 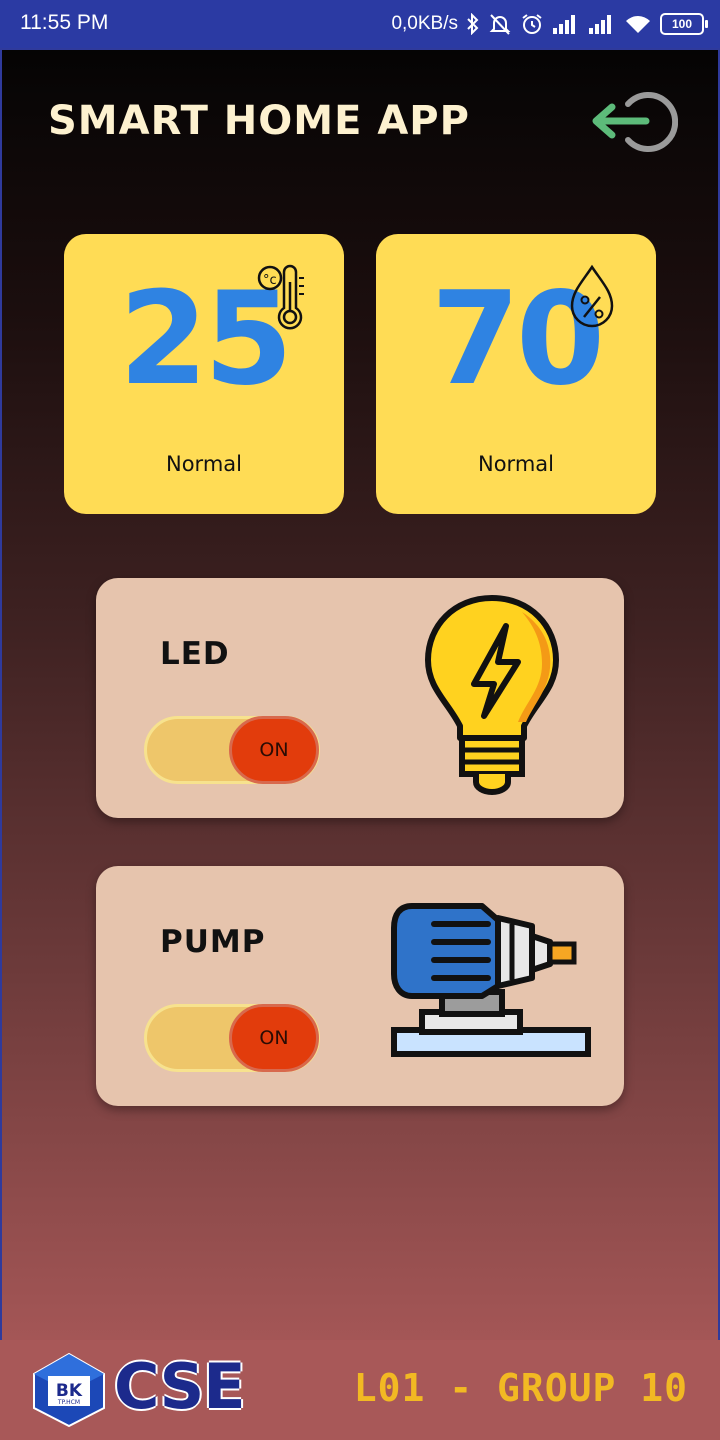 What do you see at coordinates (274, 1038) in the screenshot?
I see `pump-toggle-knob: ON` at bounding box center [274, 1038].